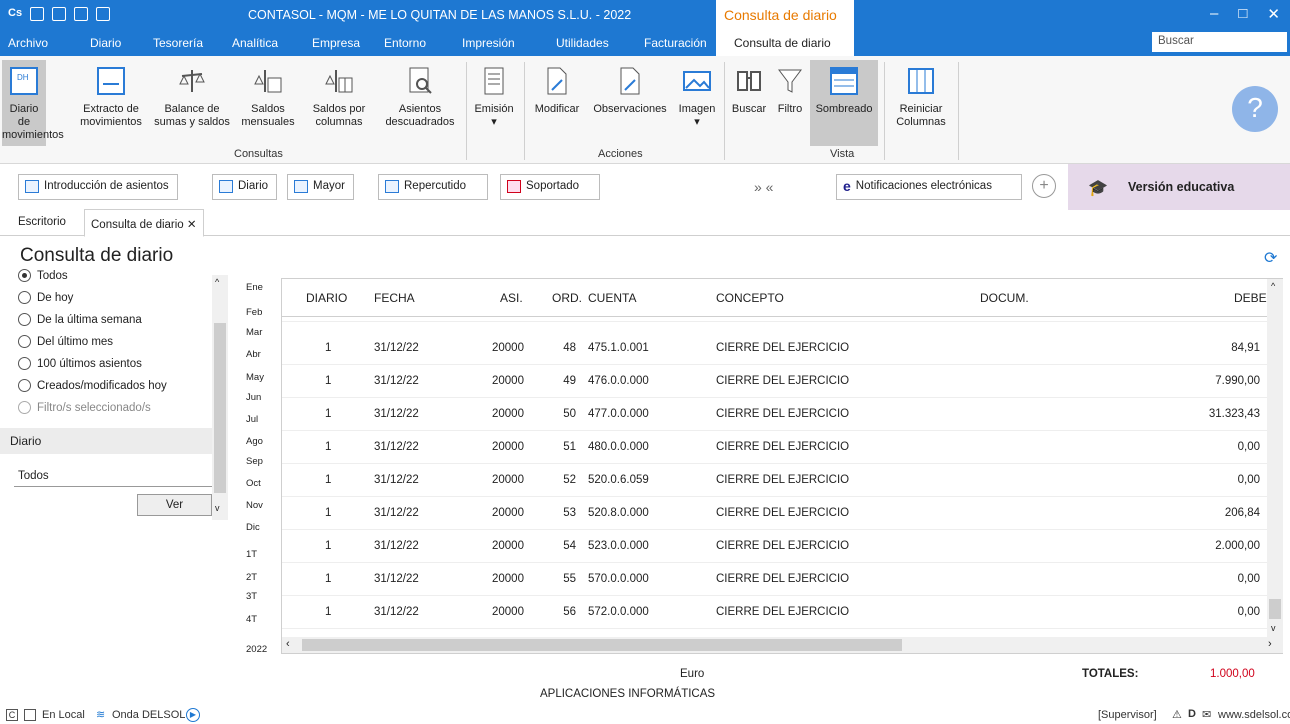  What do you see at coordinates (253, 527) in the screenshot?
I see `month-dic: Dic` at bounding box center [253, 527].